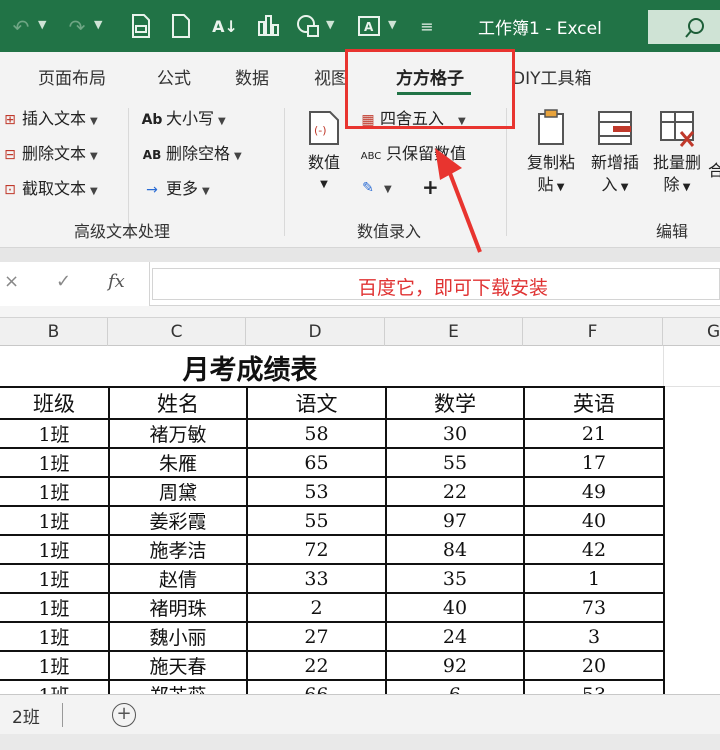 This screenshot has width=720, height=750. I want to click on table-cell: 20, so click(594, 665).